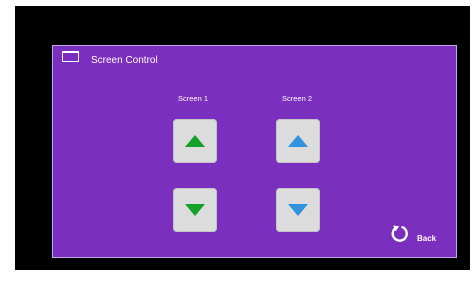 The height and width of the screenshot is (283, 474). What do you see at coordinates (124, 60) in the screenshot?
I see `page-title: Screen Control` at bounding box center [124, 60].